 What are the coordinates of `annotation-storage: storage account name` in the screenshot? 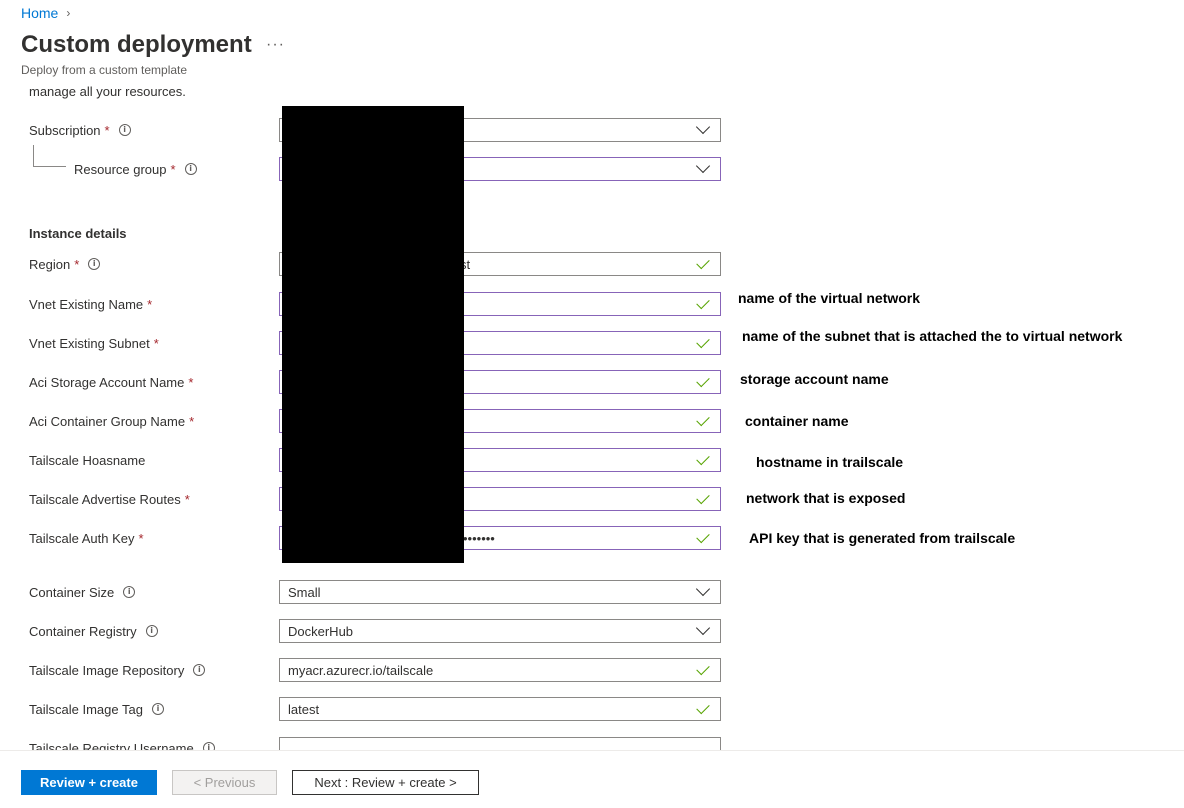 It's located at (814, 379).